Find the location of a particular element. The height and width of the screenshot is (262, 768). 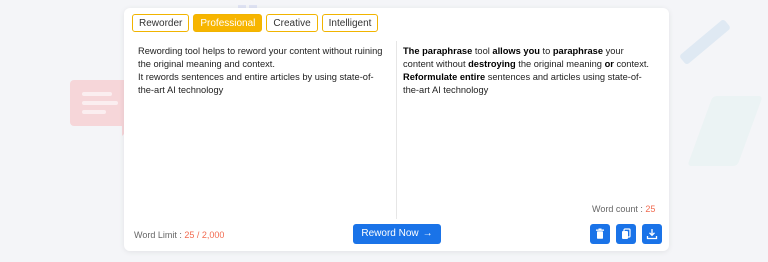

word-limit: Word Limit : 25 / 2,000 is located at coordinates (179, 235).